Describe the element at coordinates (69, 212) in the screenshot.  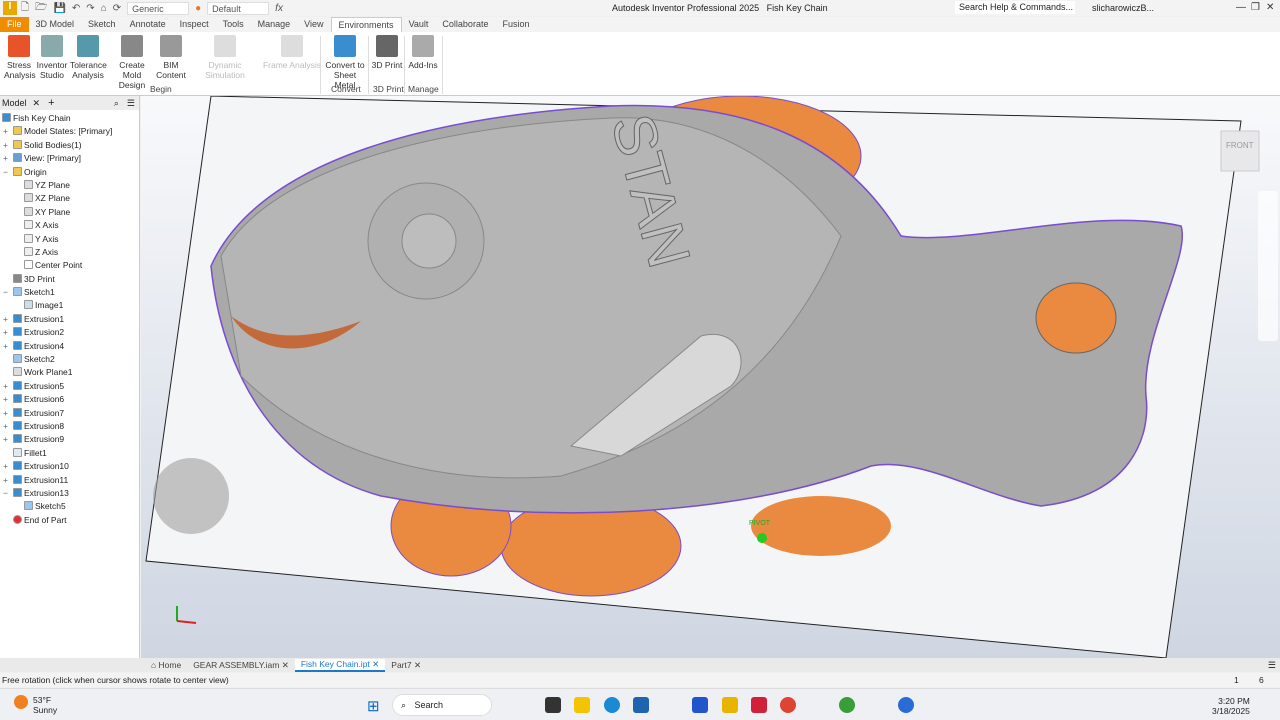
I see `tree-node: XY Plane` at that location.